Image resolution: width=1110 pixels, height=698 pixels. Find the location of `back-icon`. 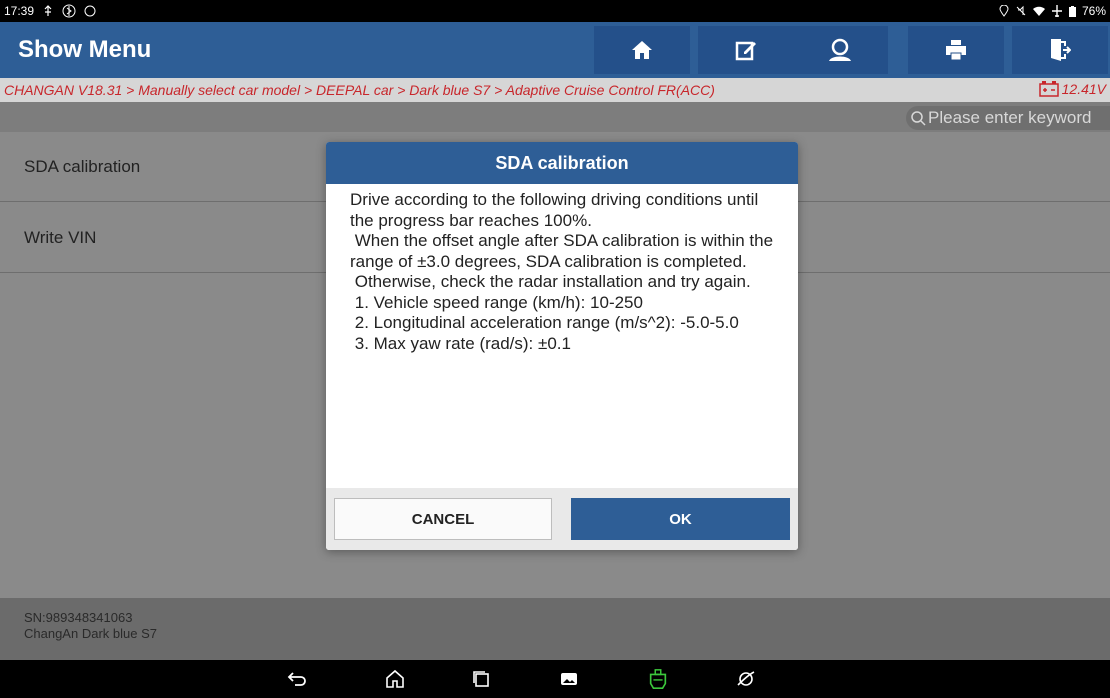

back-icon is located at coordinates (296, 679).